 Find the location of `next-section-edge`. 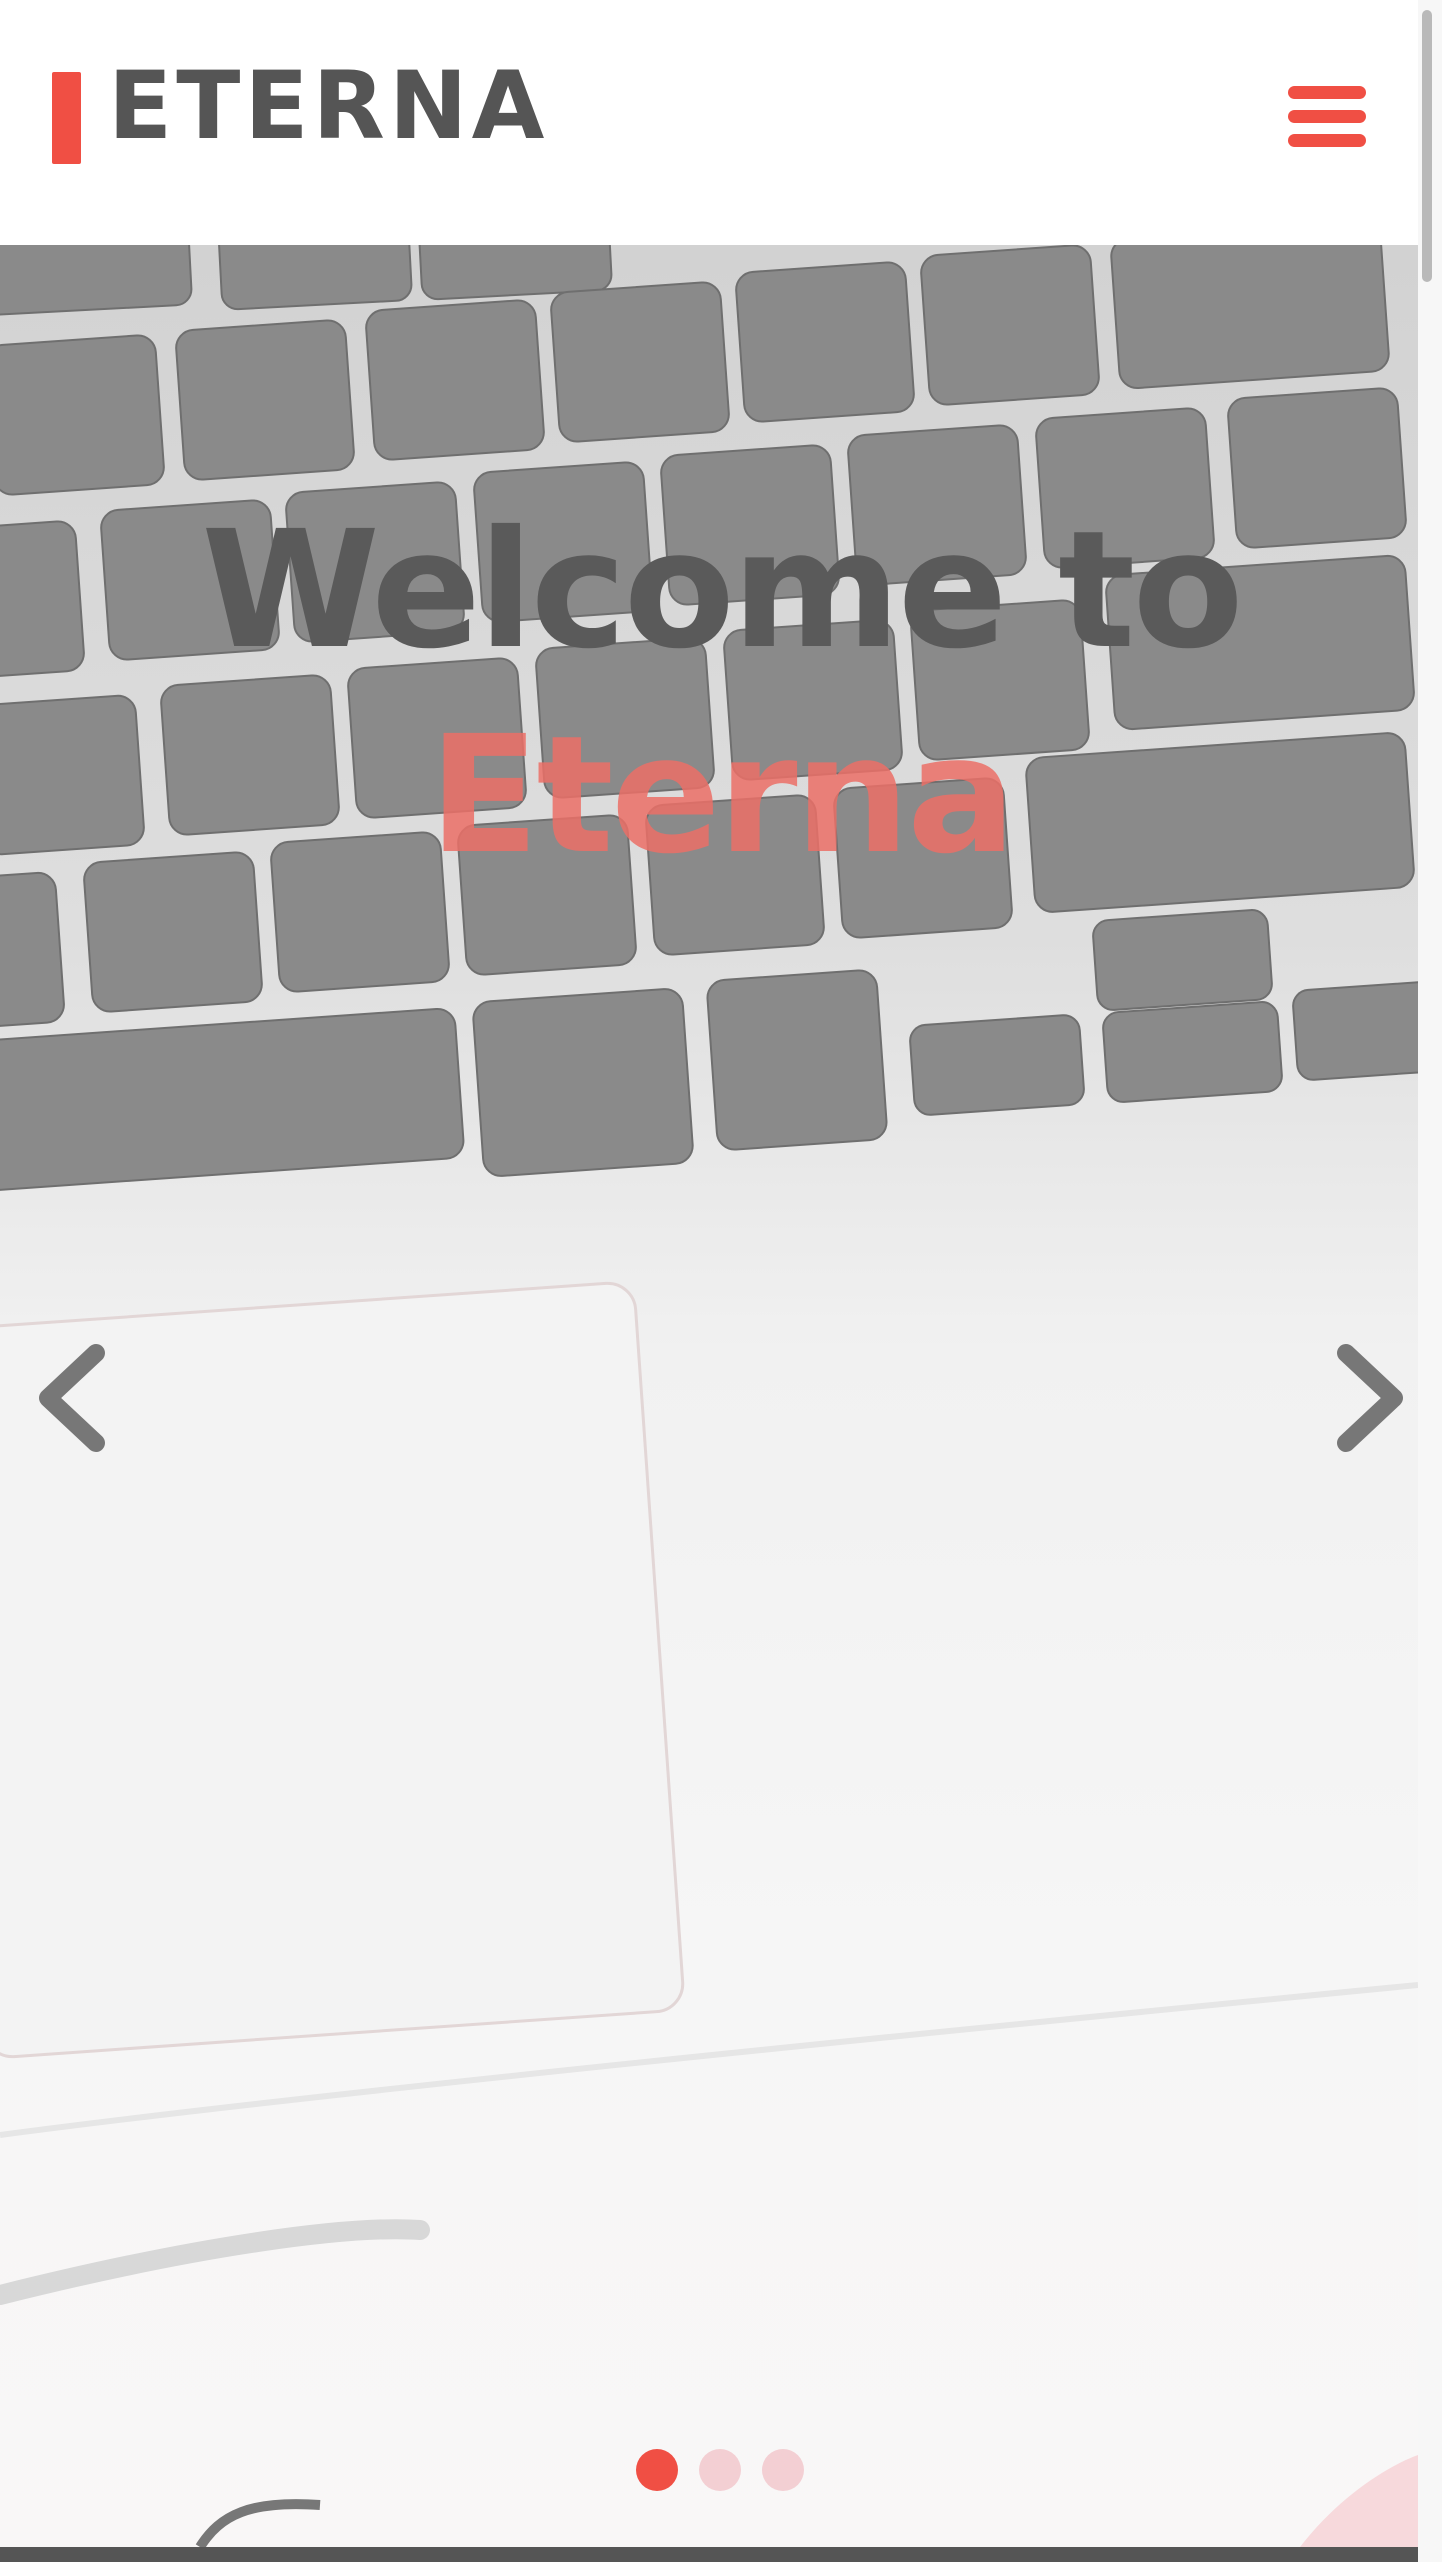

next-section-edge is located at coordinates (721, 2554).